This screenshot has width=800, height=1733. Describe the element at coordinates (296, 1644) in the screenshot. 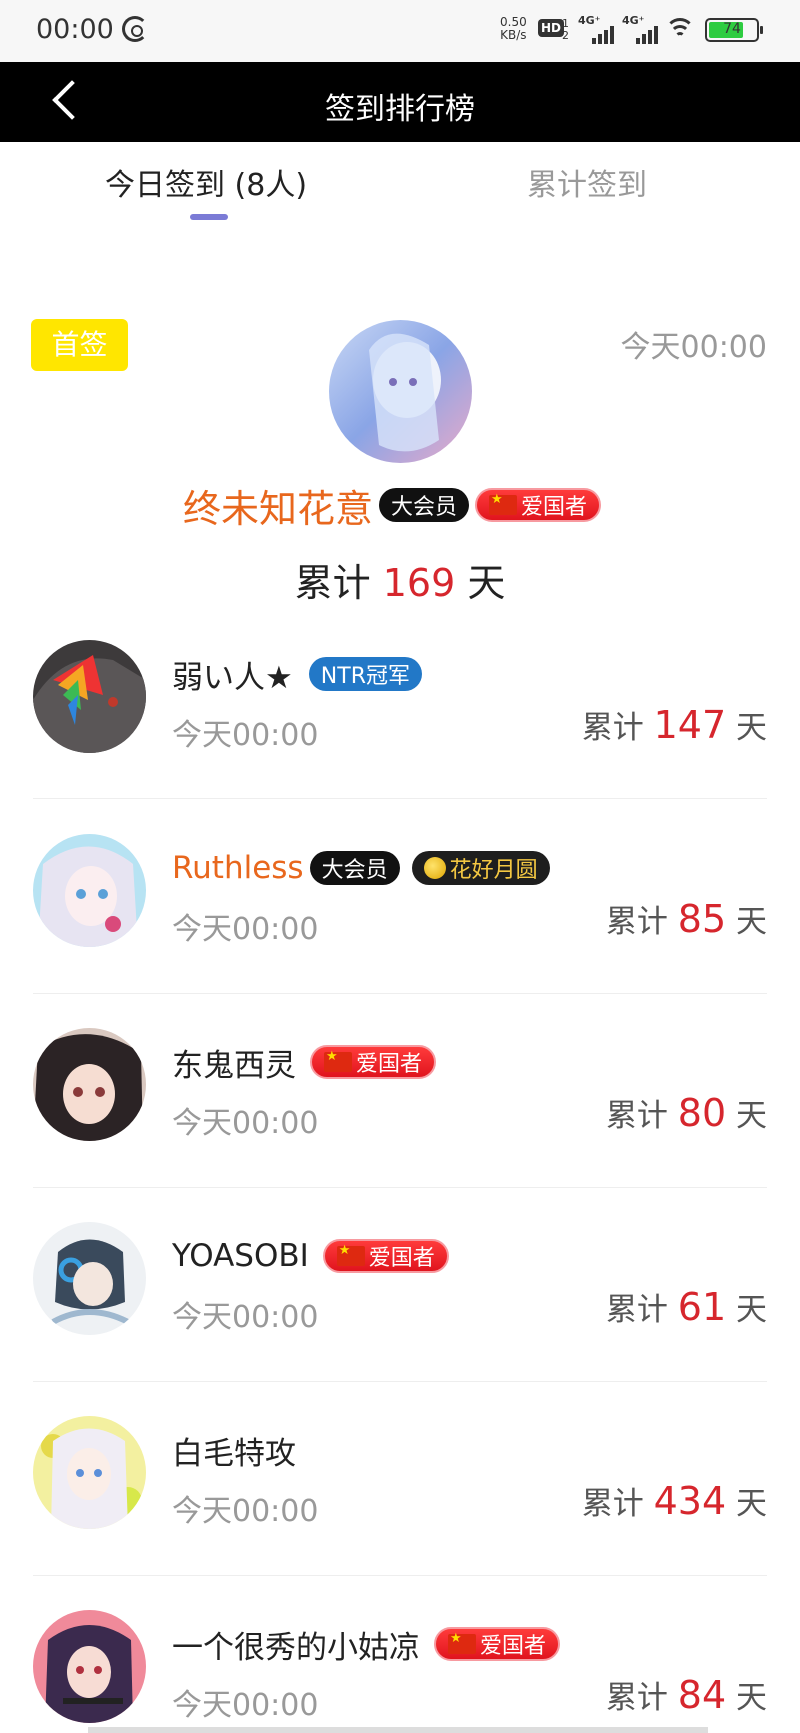

I see `entry-name: 一个很秀的小姑凉` at that location.